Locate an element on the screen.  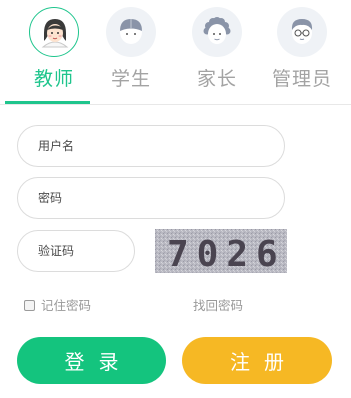
forgot-password-link: 找回密码 is located at coordinates (218, 306).